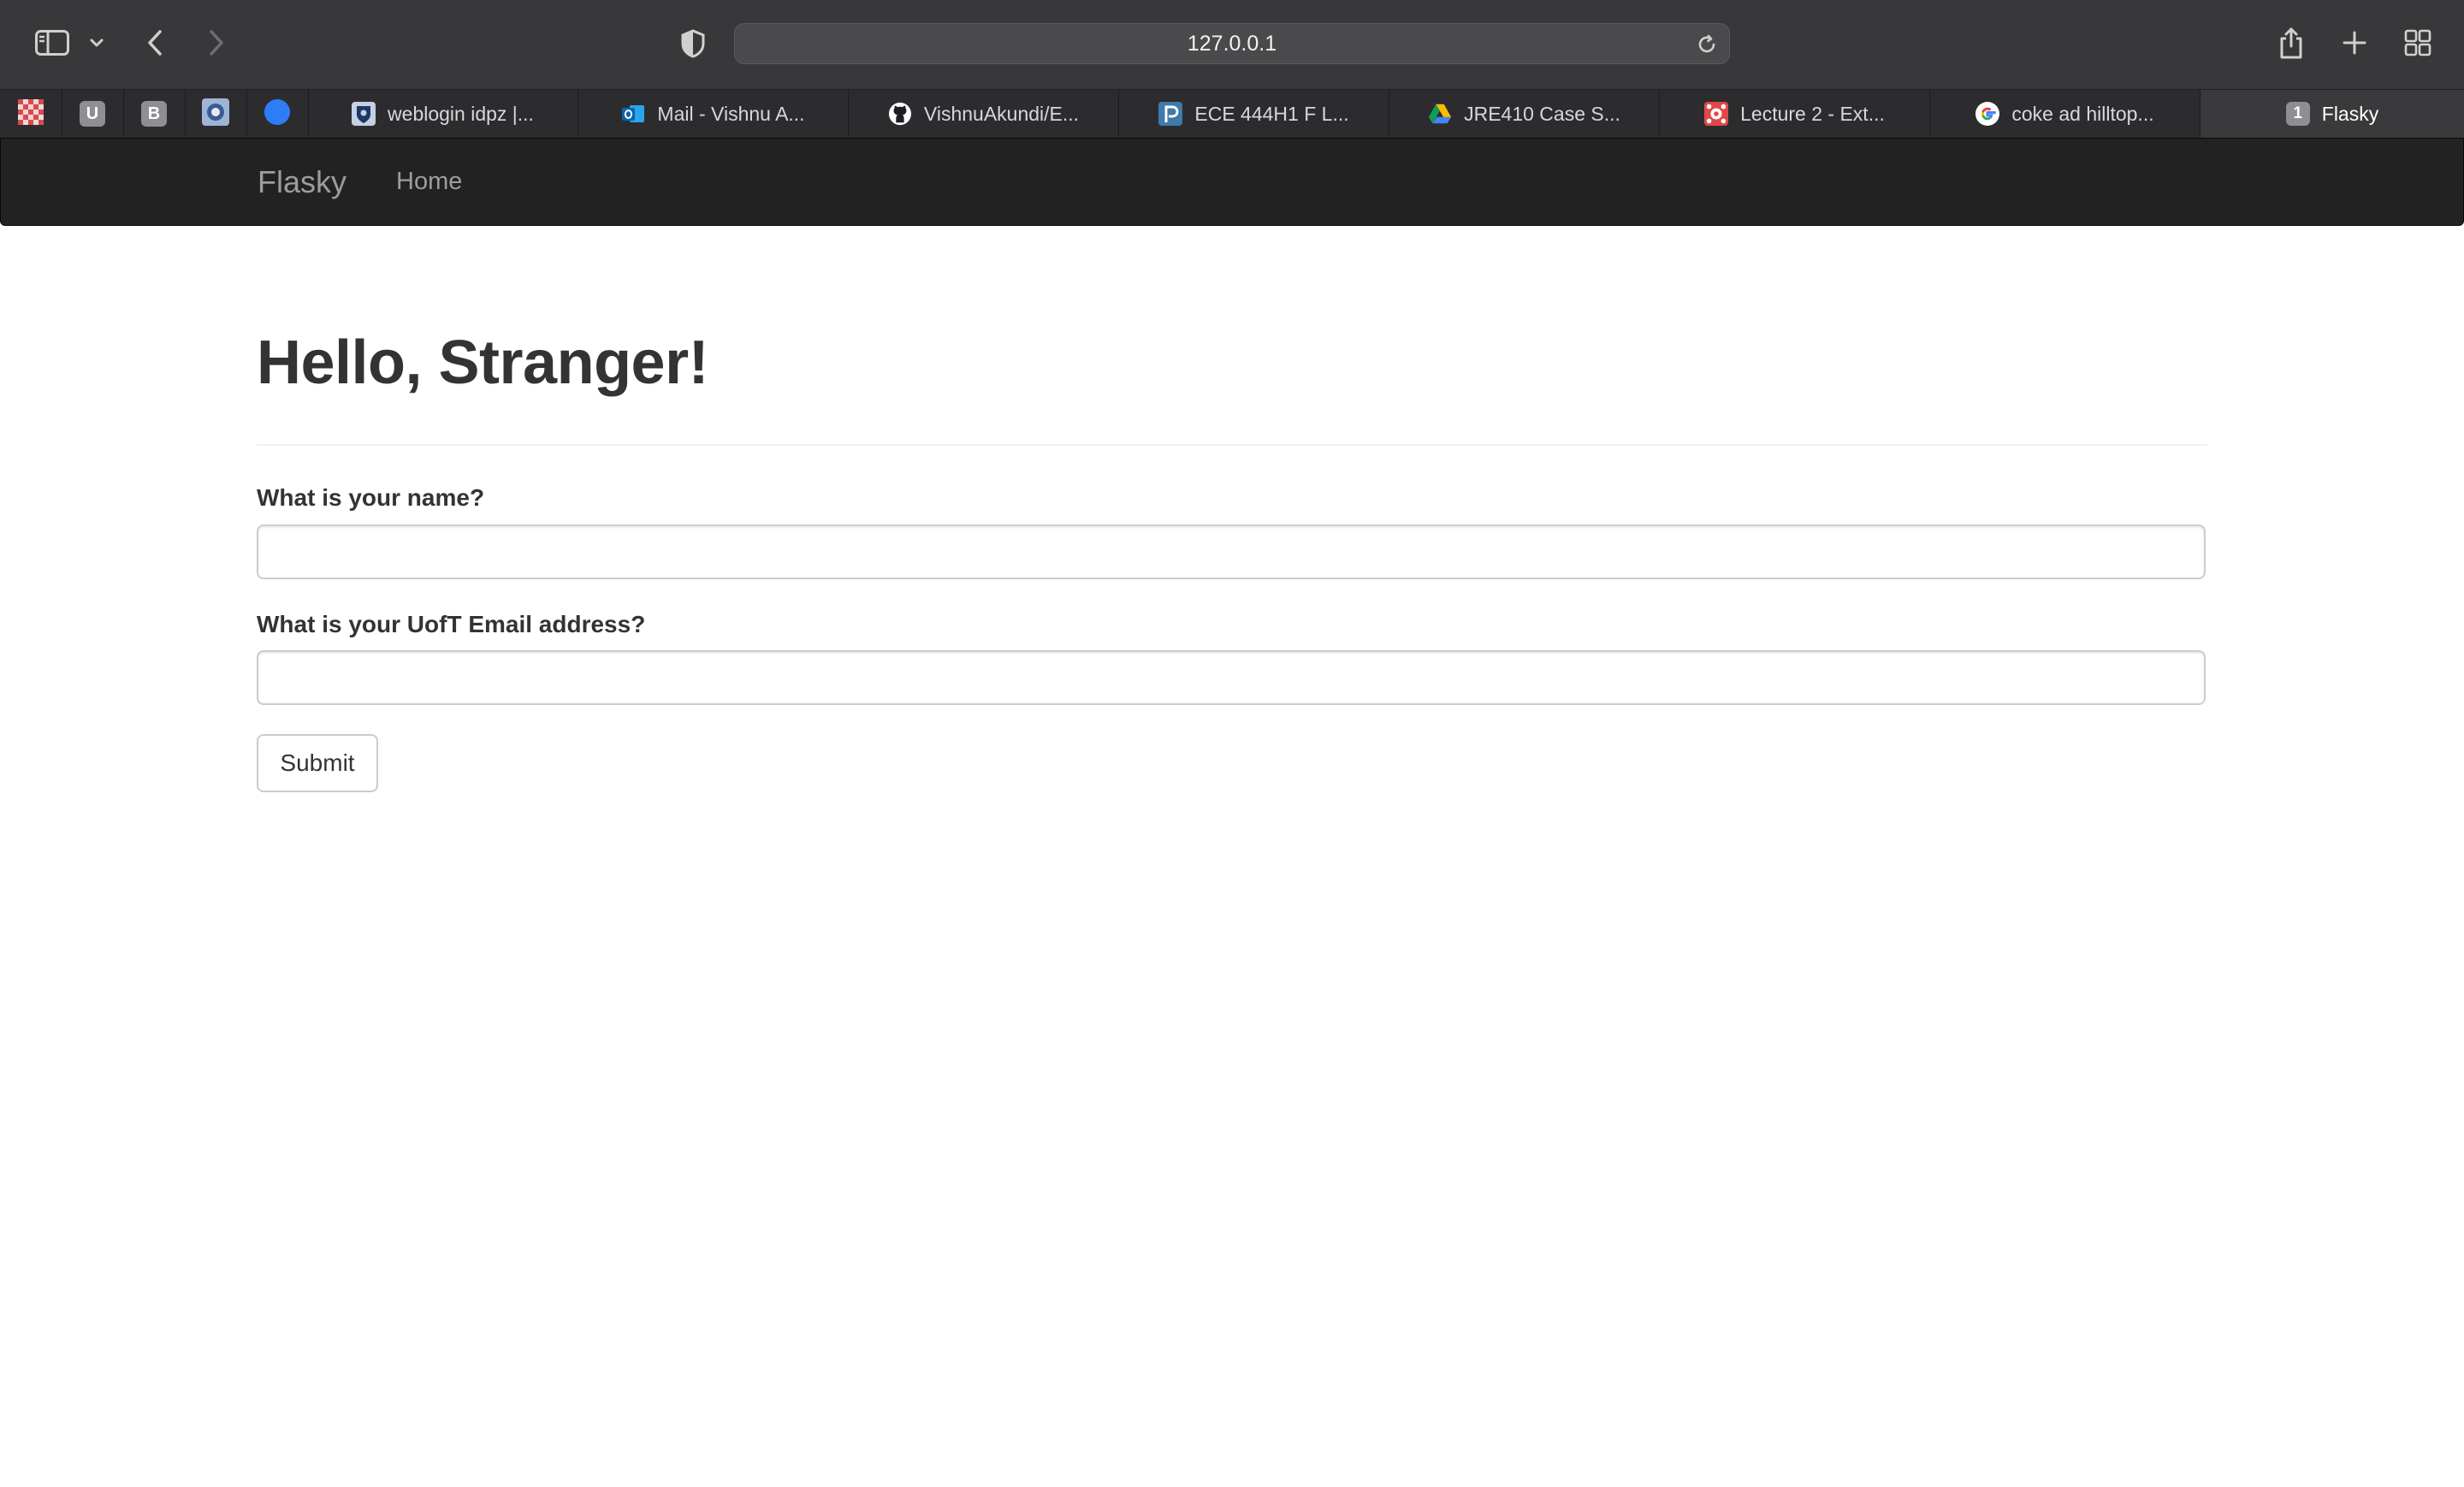 The image size is (2464, 1487). I want to click on checker-red-favicon-icon, so click(31, 113).